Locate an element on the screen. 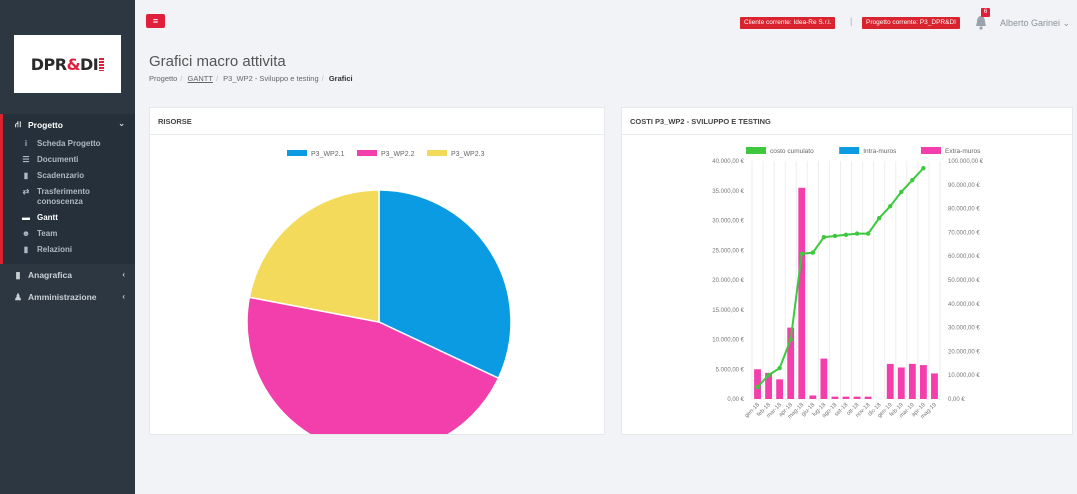 The width and height of the screenshot is (1077, 494). sitemap-icon: ⛙ is located at coordinates (18, 124).